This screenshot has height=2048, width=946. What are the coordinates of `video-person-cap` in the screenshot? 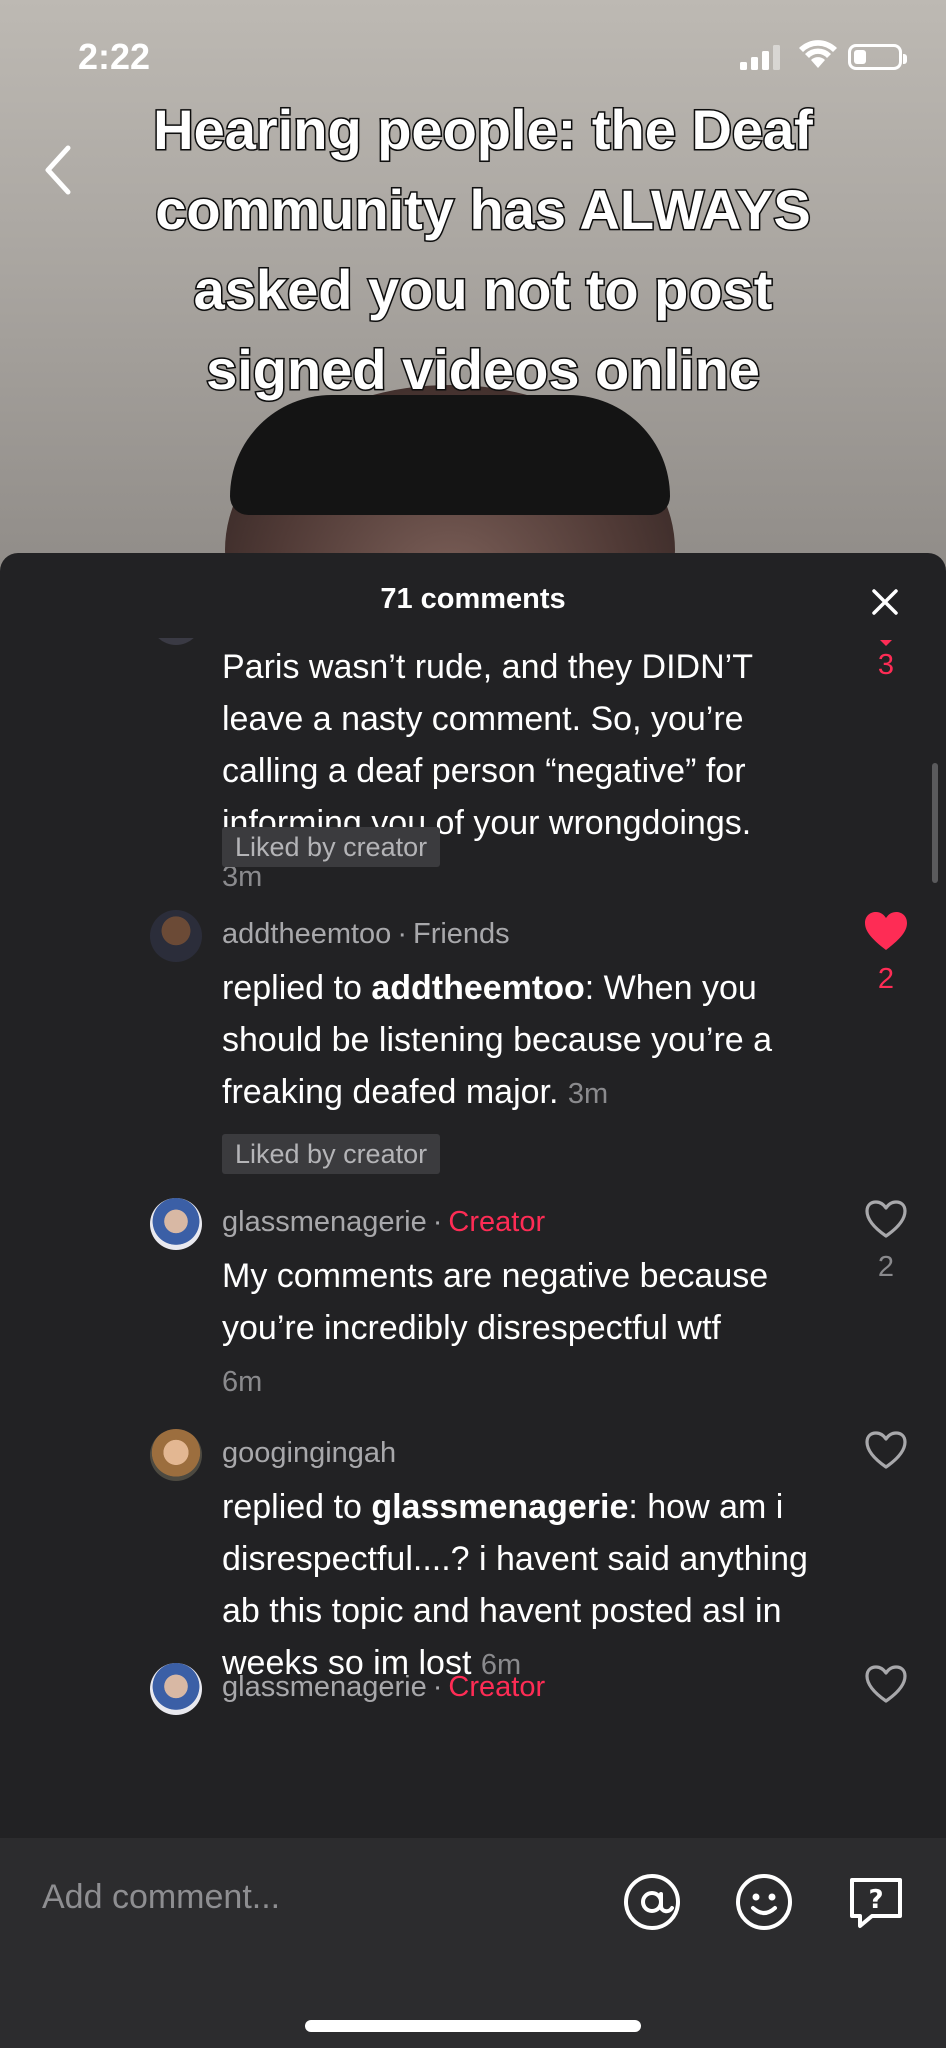 It's located at (450, 455).